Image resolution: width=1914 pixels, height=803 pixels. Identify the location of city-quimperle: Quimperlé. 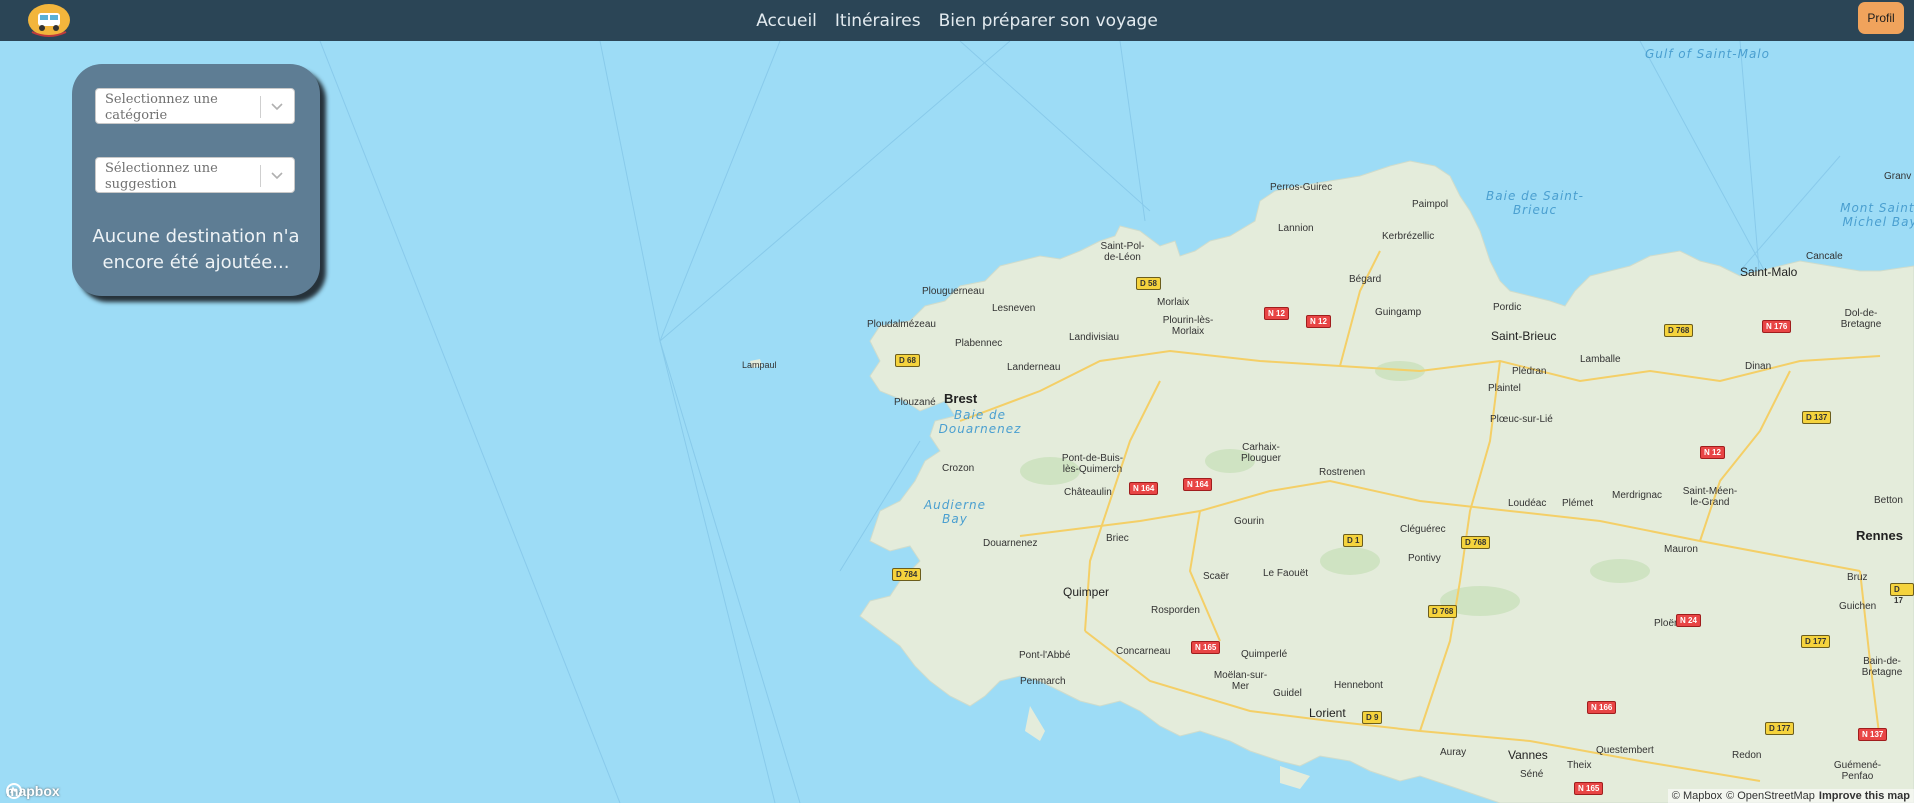
(1264, 654).